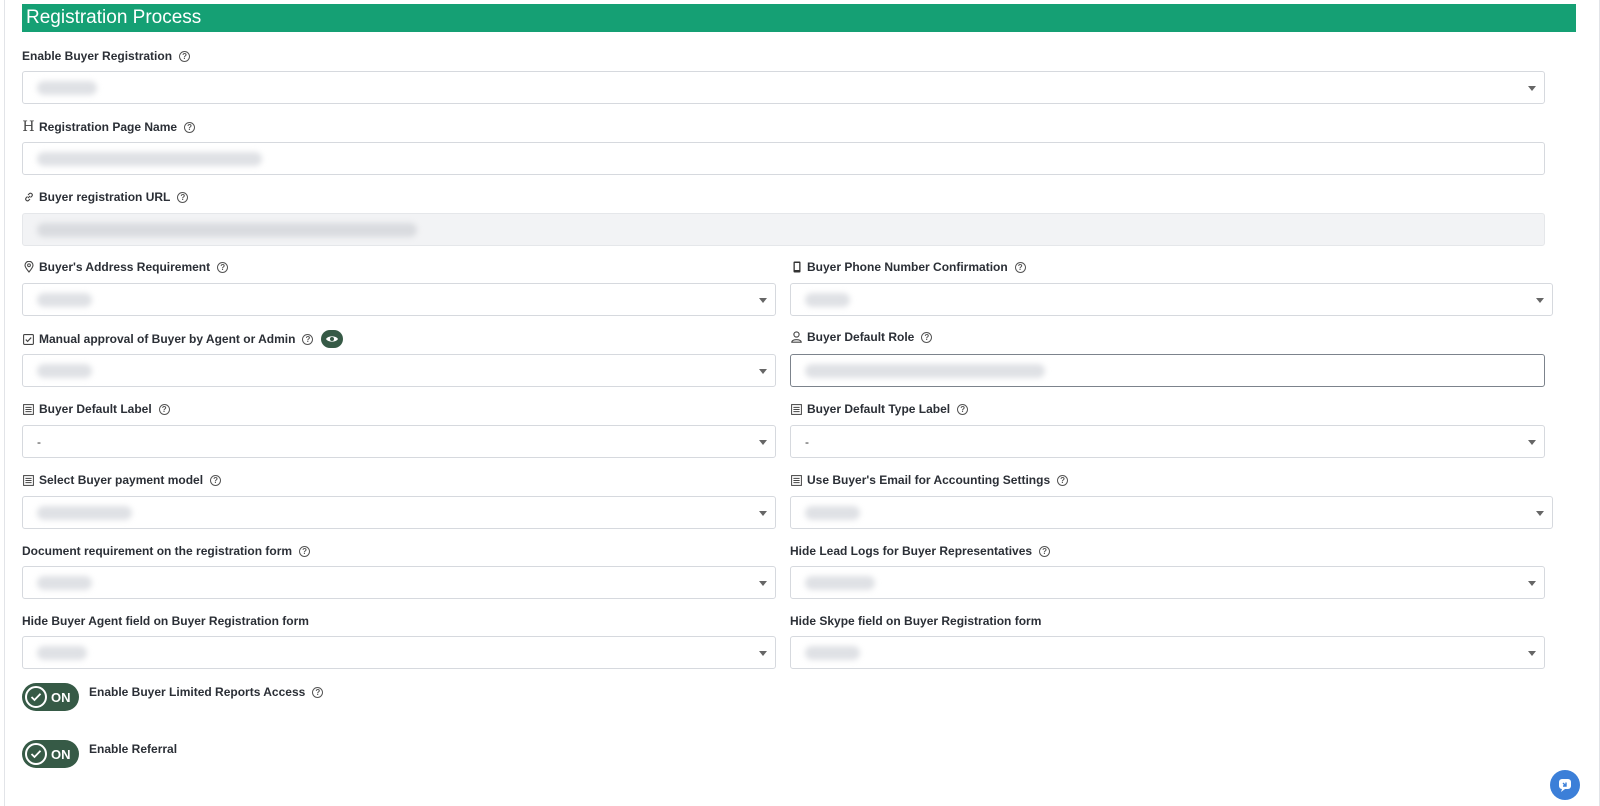 The image size is (1600, 806). I want to click on buyer-registration-url-field, so click(783, 229).